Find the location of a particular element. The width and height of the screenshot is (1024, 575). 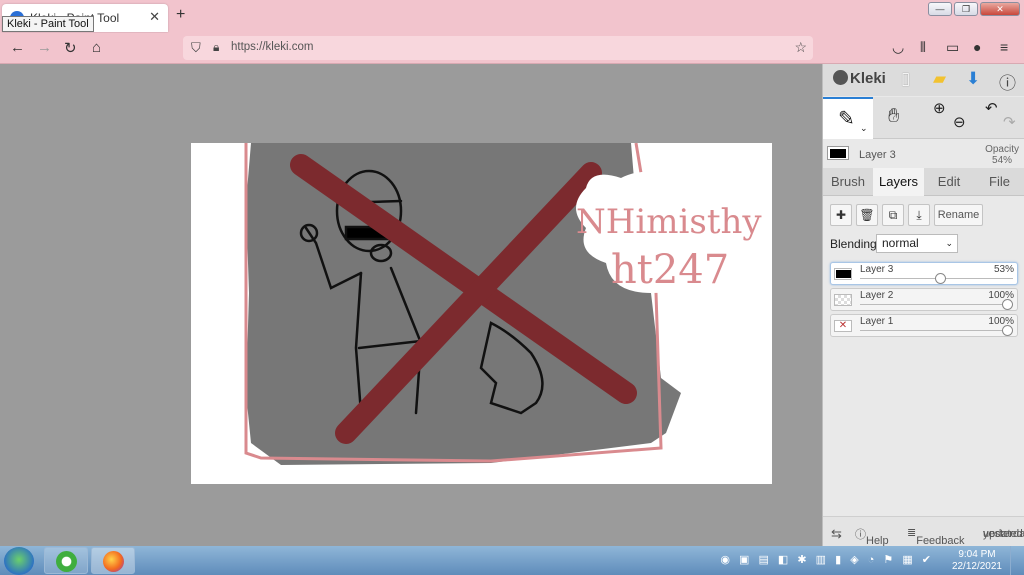

window-controls: — ❐ ✕ is located at coordinates (974, 9).